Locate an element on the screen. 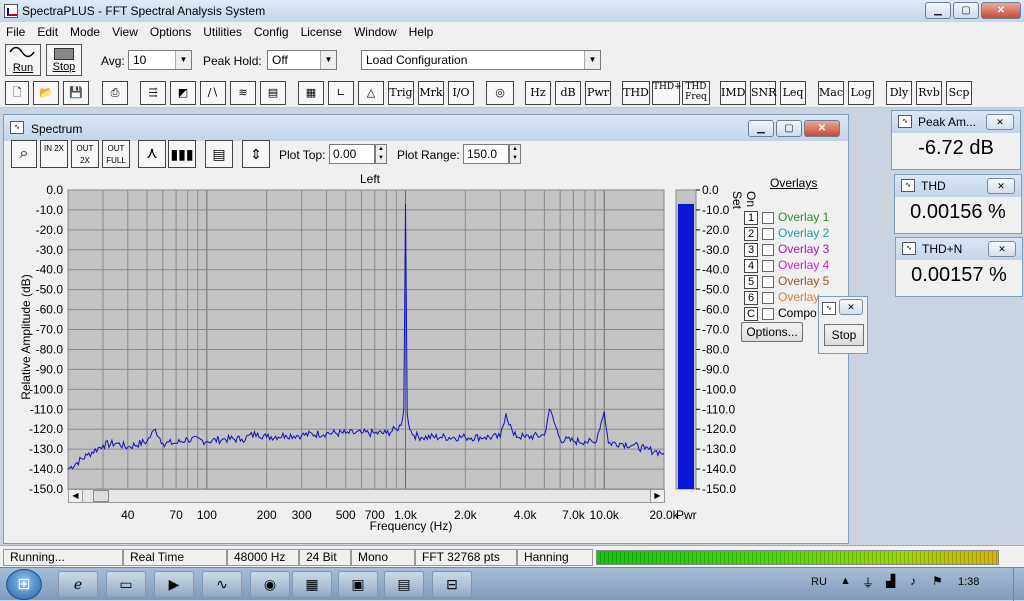 This screenshot has width=1024, height=601. pwr-tick-label: -50.0 is located at coordinates (716, 290).